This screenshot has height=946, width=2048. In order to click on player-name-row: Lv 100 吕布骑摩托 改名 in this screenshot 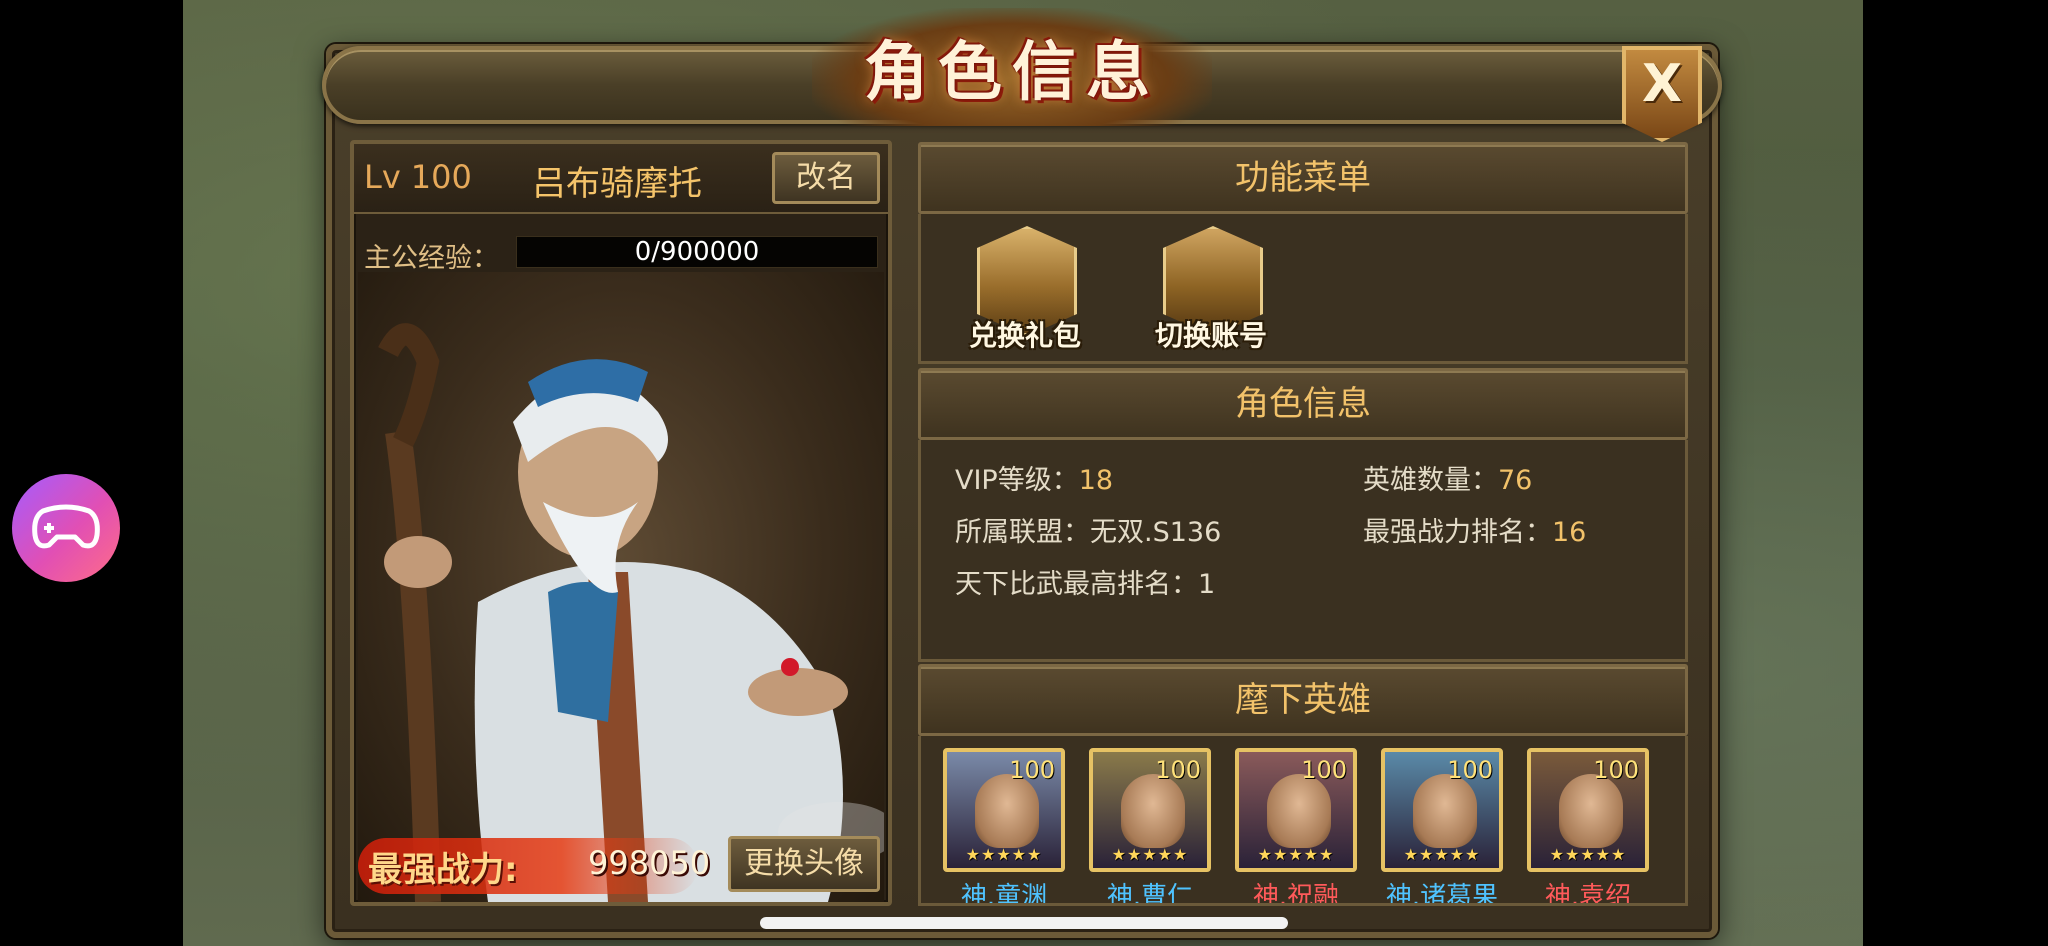, I will do `click(621, 179)`.